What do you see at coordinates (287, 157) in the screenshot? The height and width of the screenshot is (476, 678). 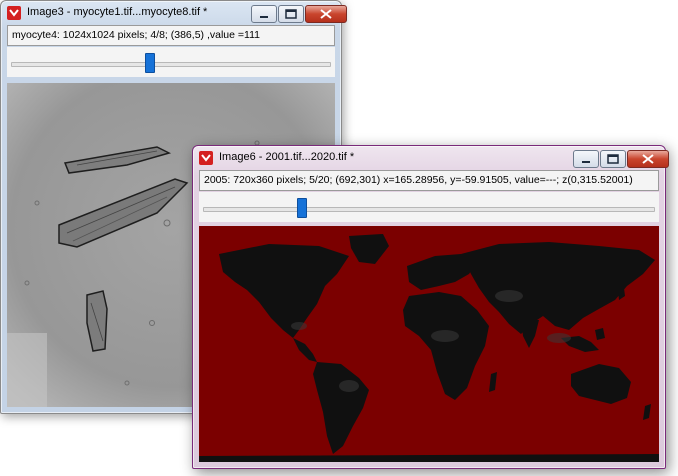 I see `window-title: Image6 - 2001.tif...2020.tif *` at bounding box center [287, 157].